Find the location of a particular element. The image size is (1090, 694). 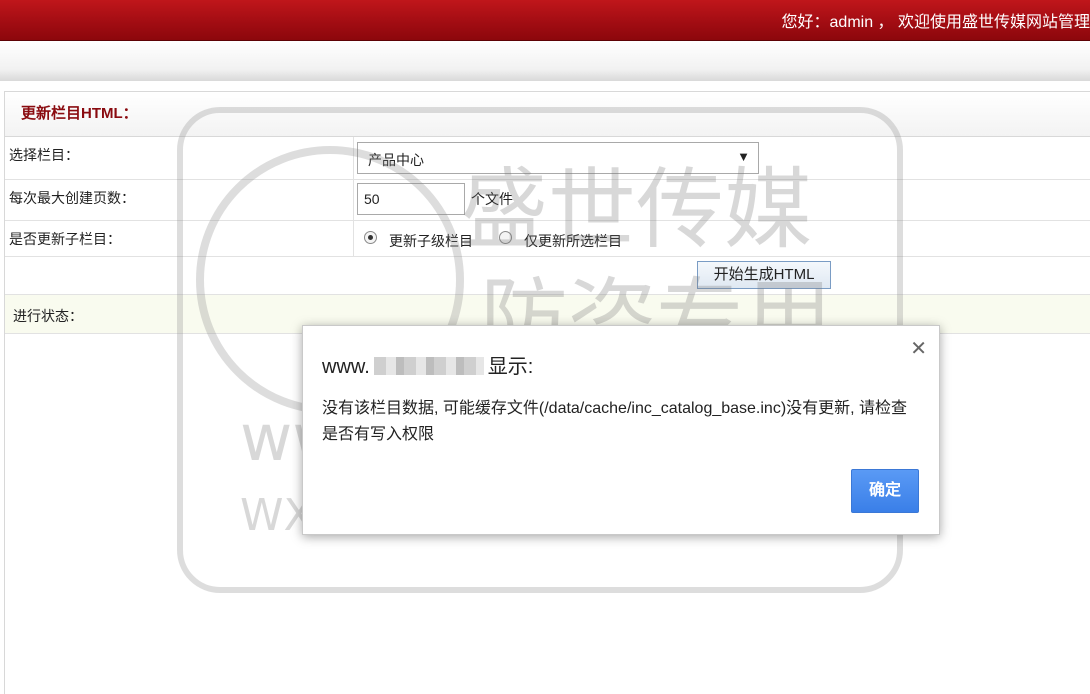

redacted-domain is located at coordinates (428, 366).